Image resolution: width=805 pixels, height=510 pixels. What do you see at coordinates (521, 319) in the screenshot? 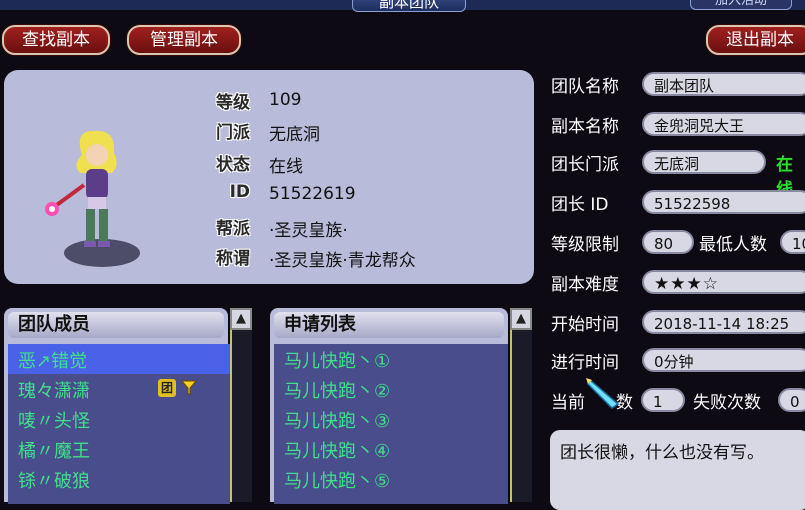
I see `applicants-scroll-up-button: ▲` at bounding box center [521, 319].